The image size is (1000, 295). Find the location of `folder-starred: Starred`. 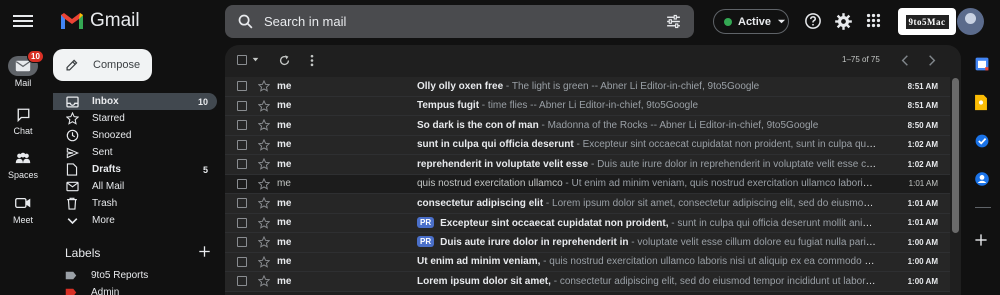

folder-starred: Starred is located at coordinates (135, 118).